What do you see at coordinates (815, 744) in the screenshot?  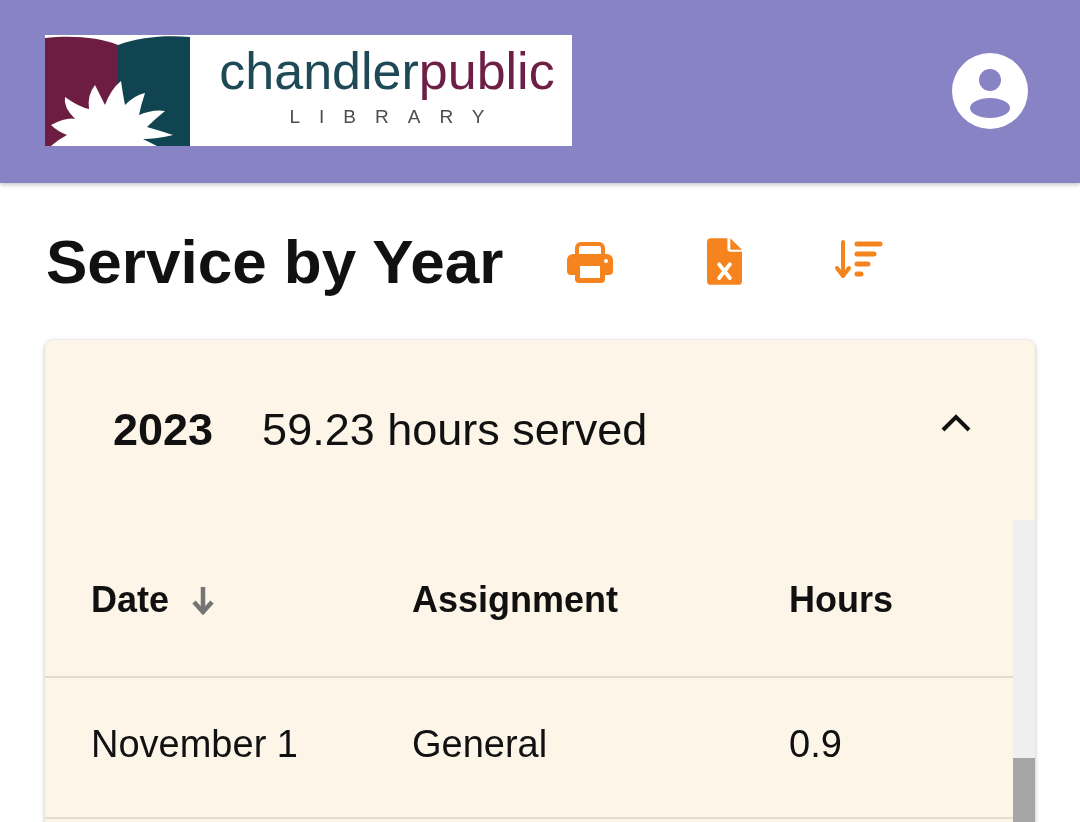 I see `table-cell: 0.9` at bounding box center [815, 744].